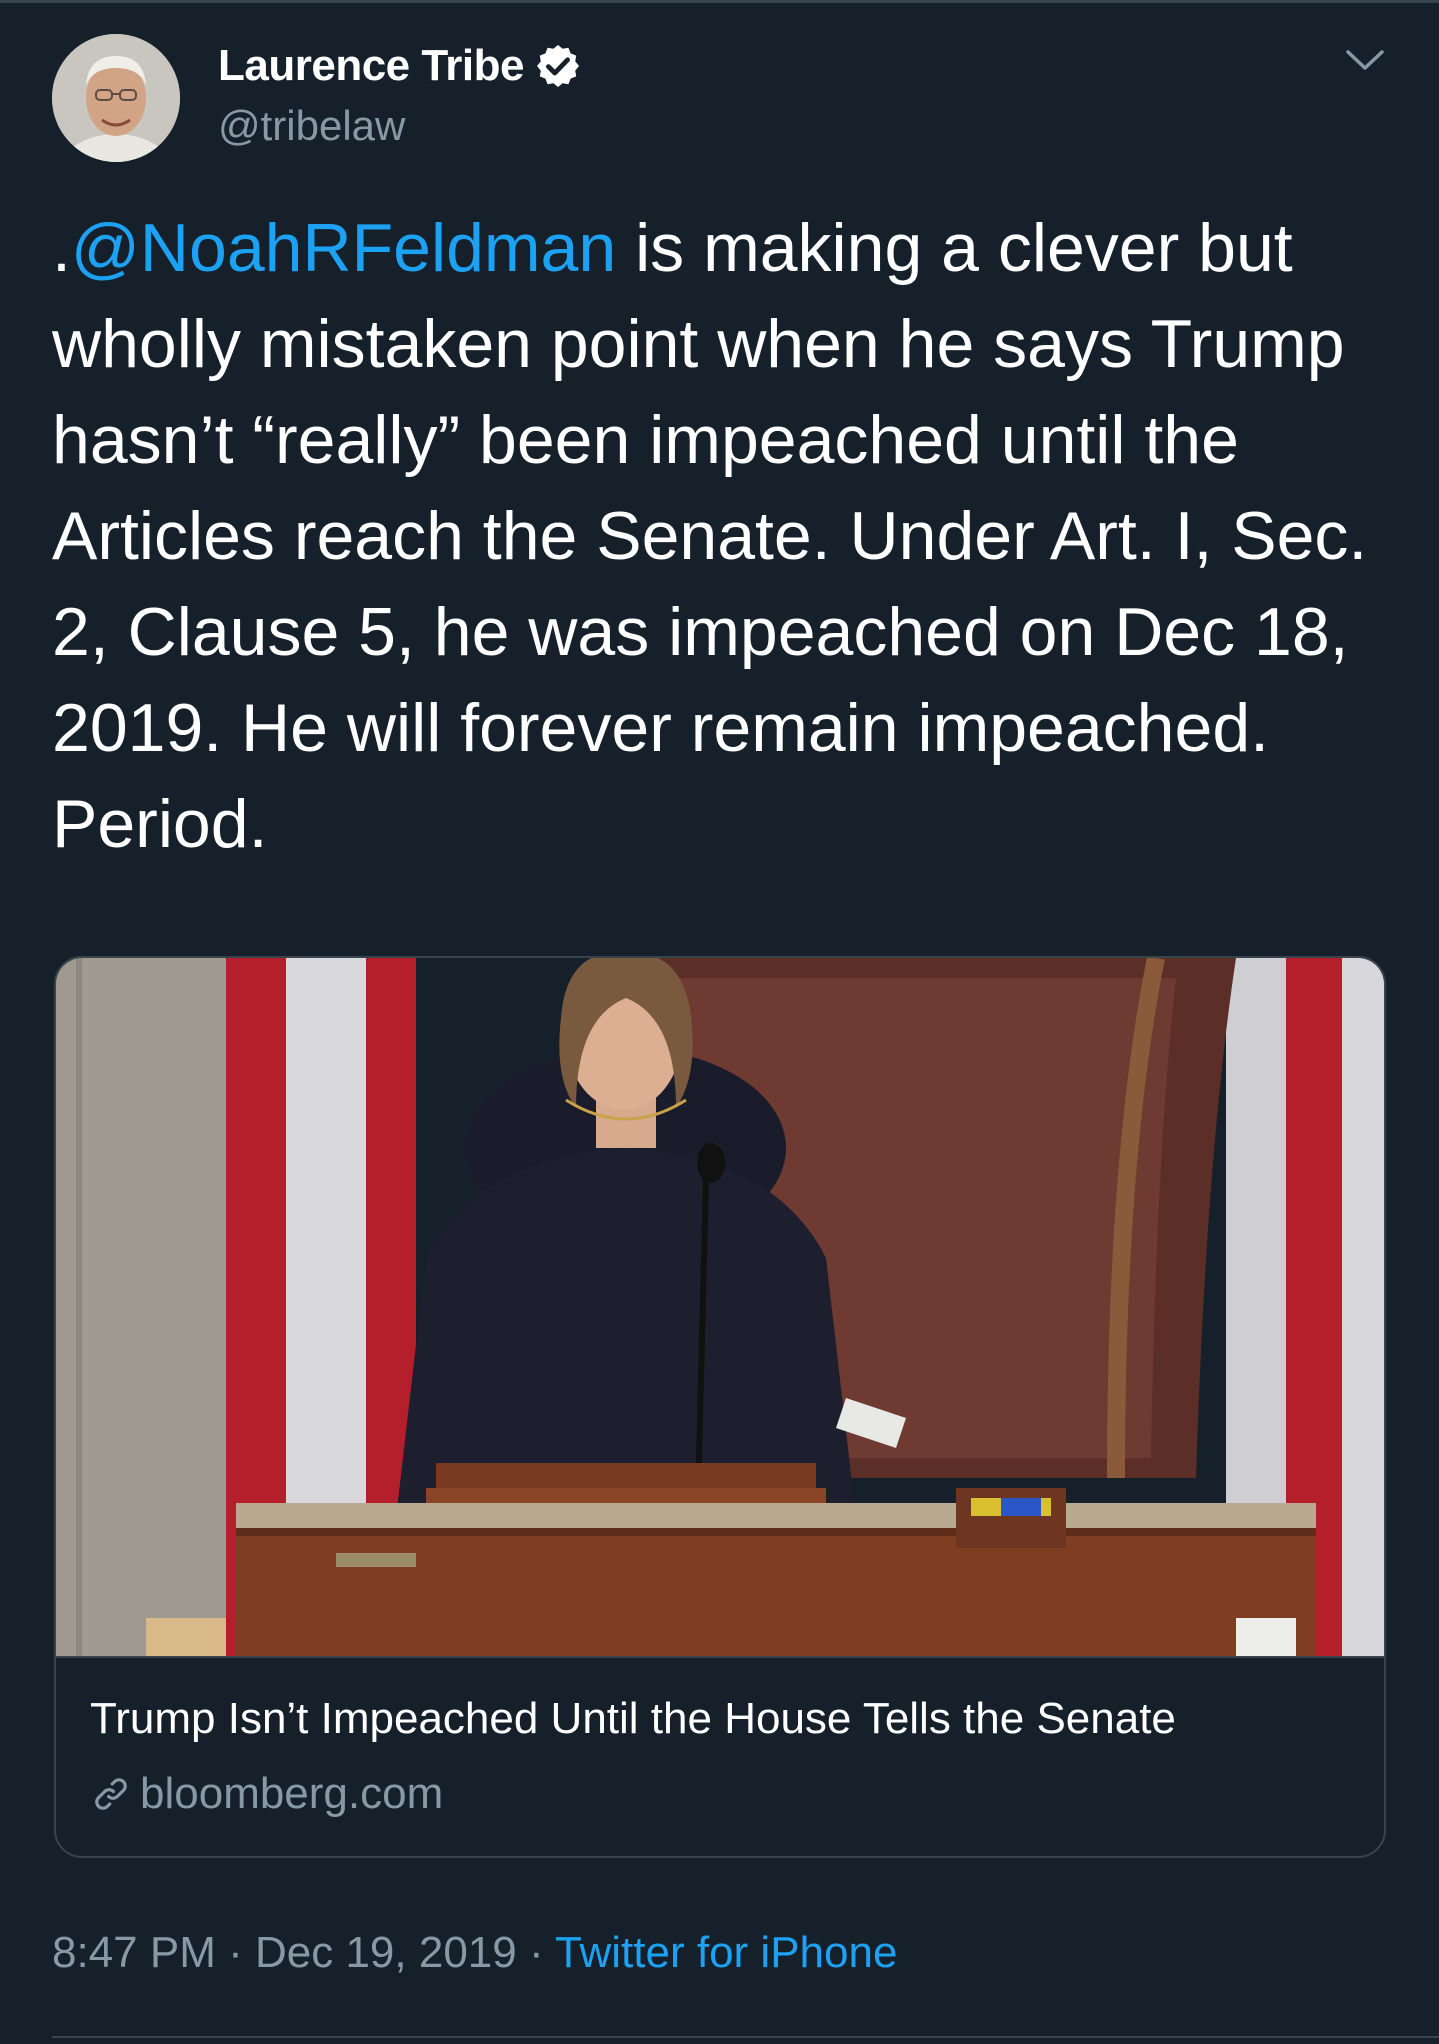  What do you see at coordinates (343, 248) in the screenshot?
I see `mention-link: @NoahRFeldman` at bounding box center [343, 248].